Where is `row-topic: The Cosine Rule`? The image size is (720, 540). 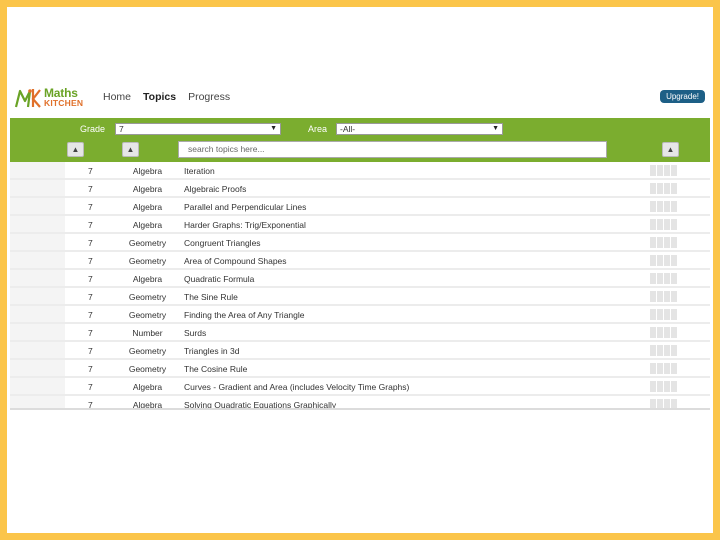 row-topic: The Cosine Rule is located at coordinates (215, 369).